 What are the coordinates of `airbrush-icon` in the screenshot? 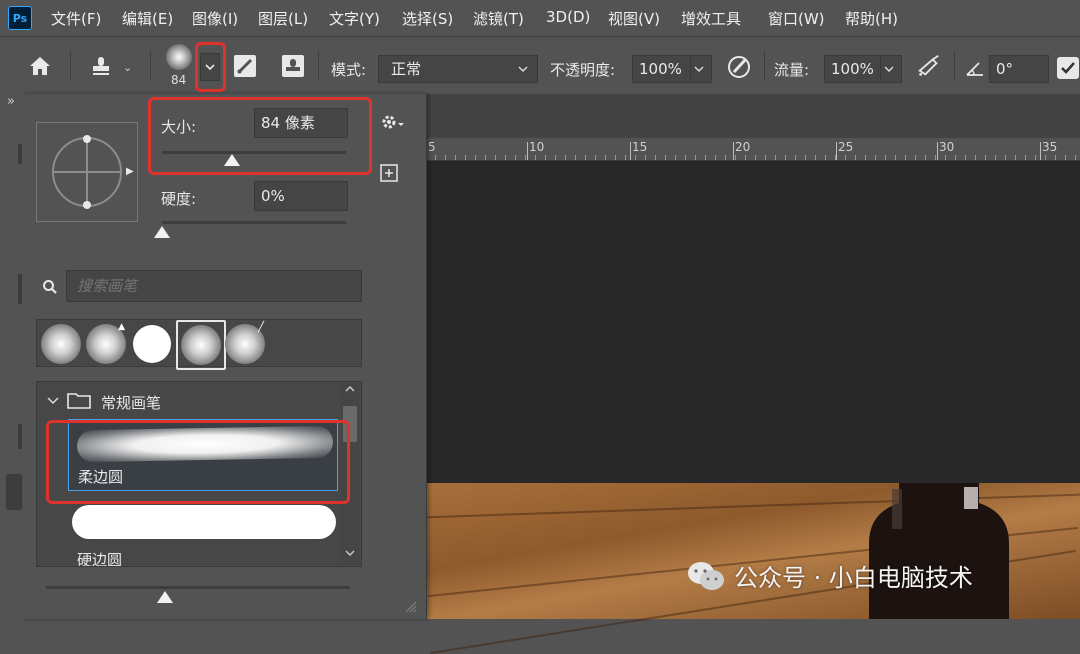 It's located at (929, 66).